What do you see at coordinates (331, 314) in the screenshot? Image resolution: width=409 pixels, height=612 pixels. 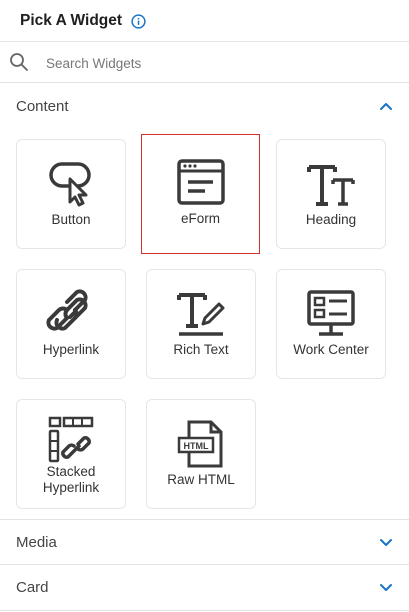 I see `dashboard-monitor-icon` at bounding box center [331, 314].